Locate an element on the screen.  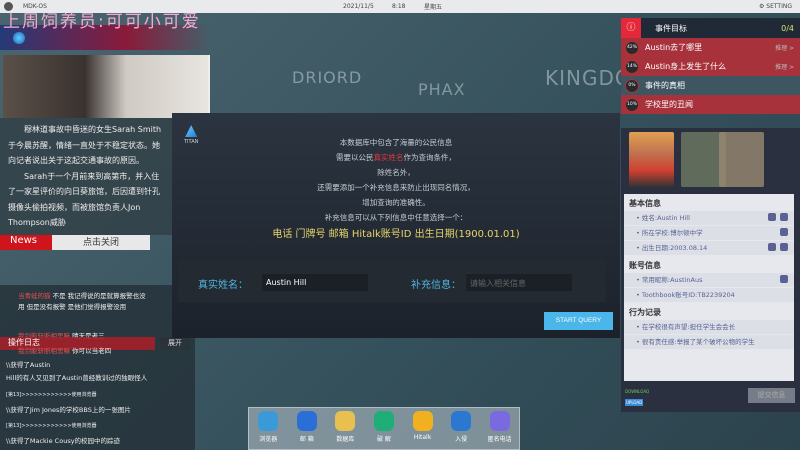
dock-app: 入侵 is located at coordinates (461, 430).